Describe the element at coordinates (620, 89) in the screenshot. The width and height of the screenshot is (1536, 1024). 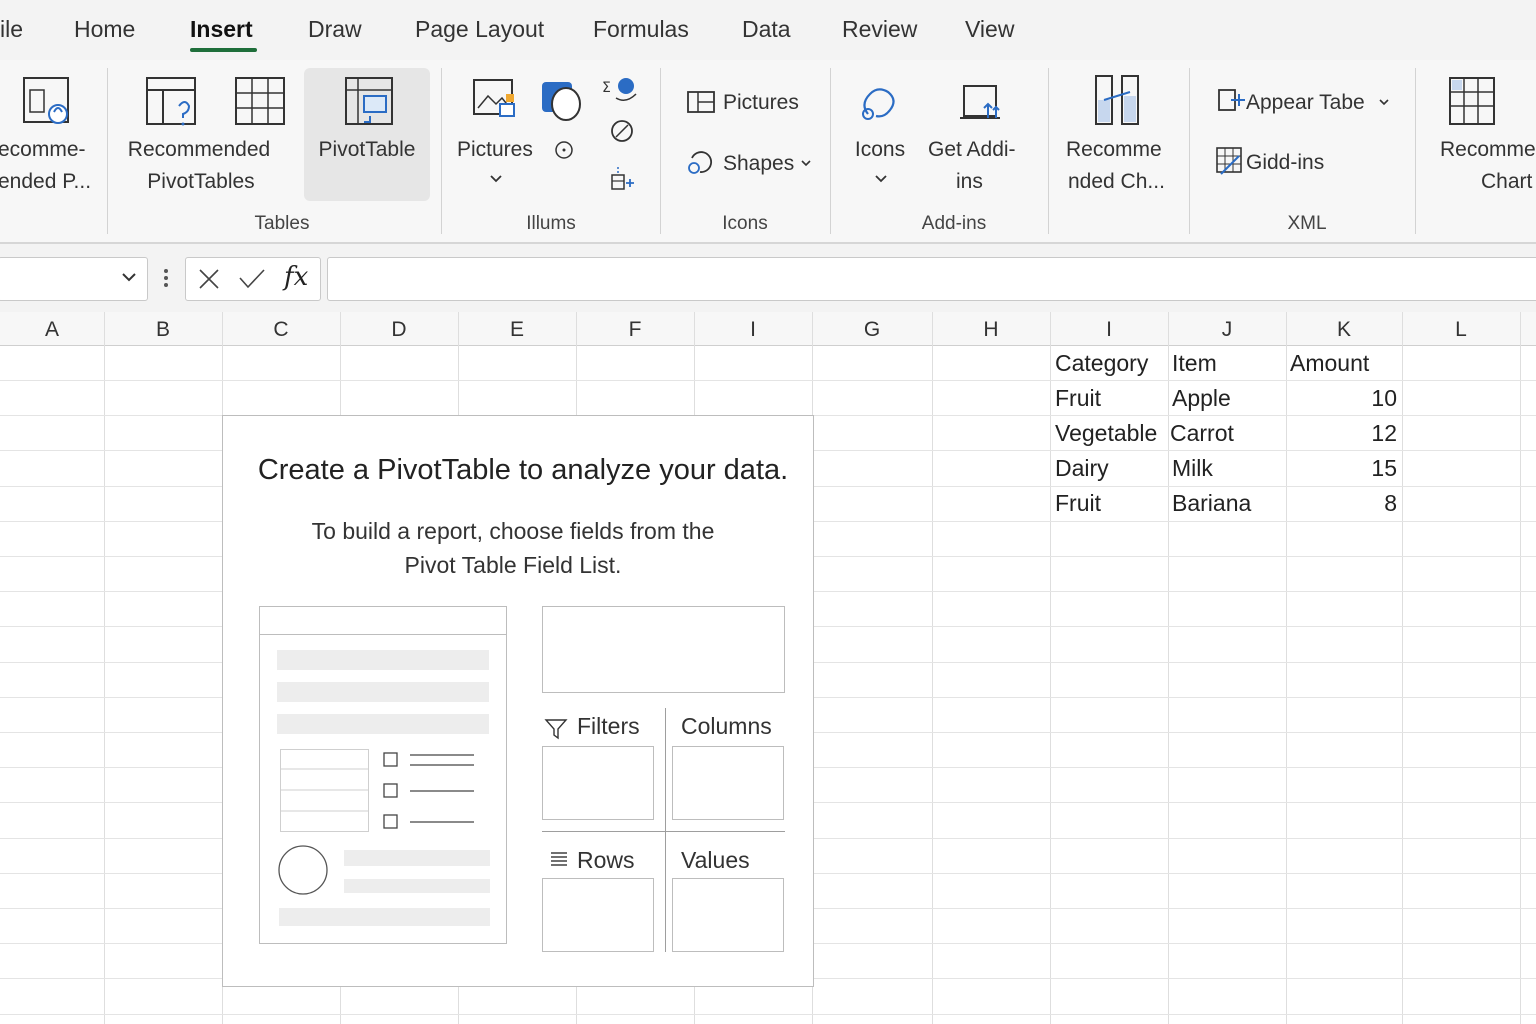
I see `sigma-shape-icon: Σ` at that location.